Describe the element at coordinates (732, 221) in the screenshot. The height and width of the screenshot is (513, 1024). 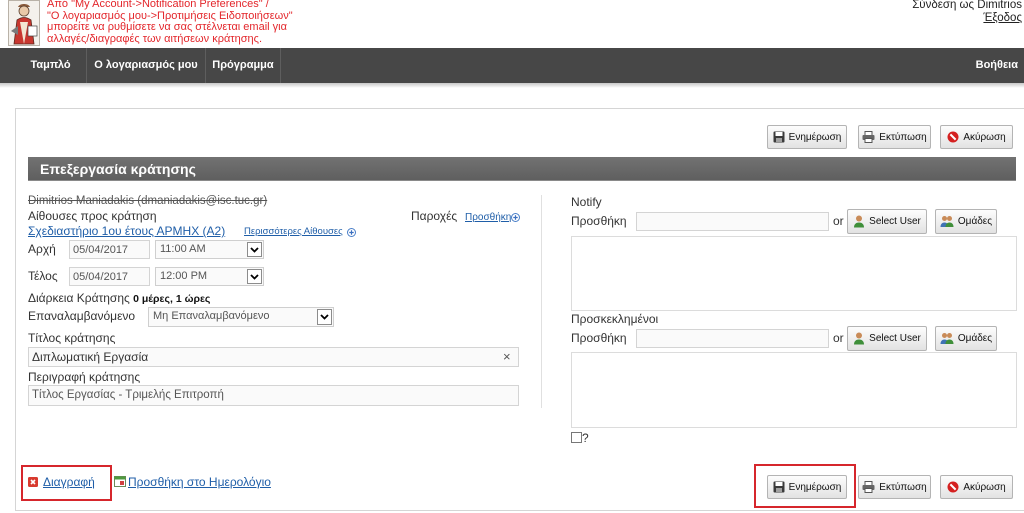
I see `notify-user-input` at that location.